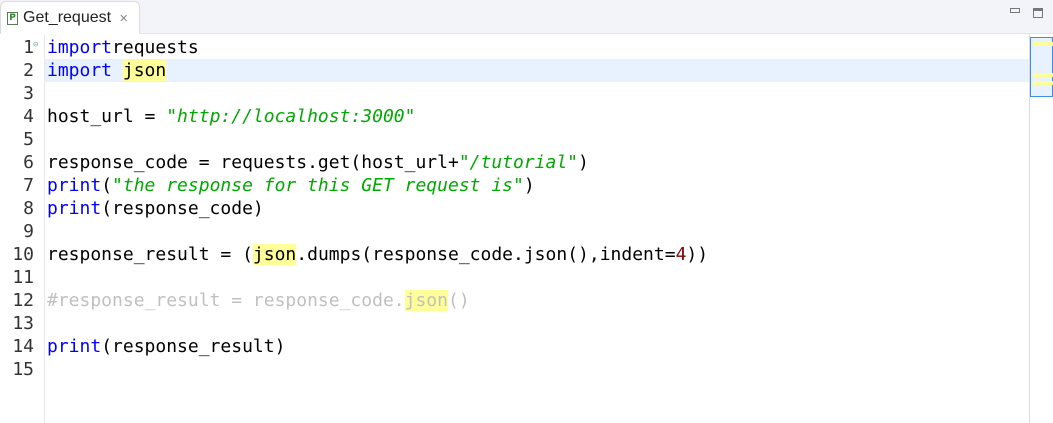 Image resolution: width=1053 pixels, height=423 pixels. I want to click on code-token: requests, so click(155, 47).